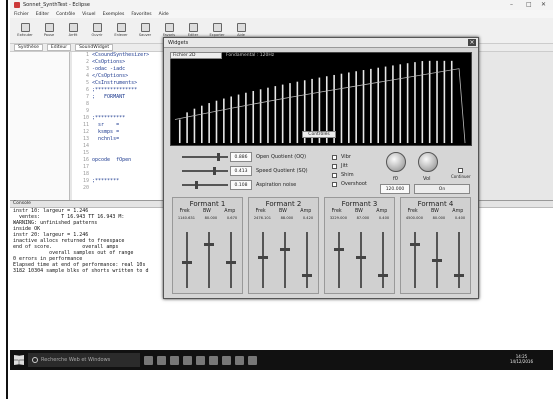 The image size is (553, 399). Describe the element at coordinates (511, 4) in the screenshot. I see `minimize-icon: –` at that location.